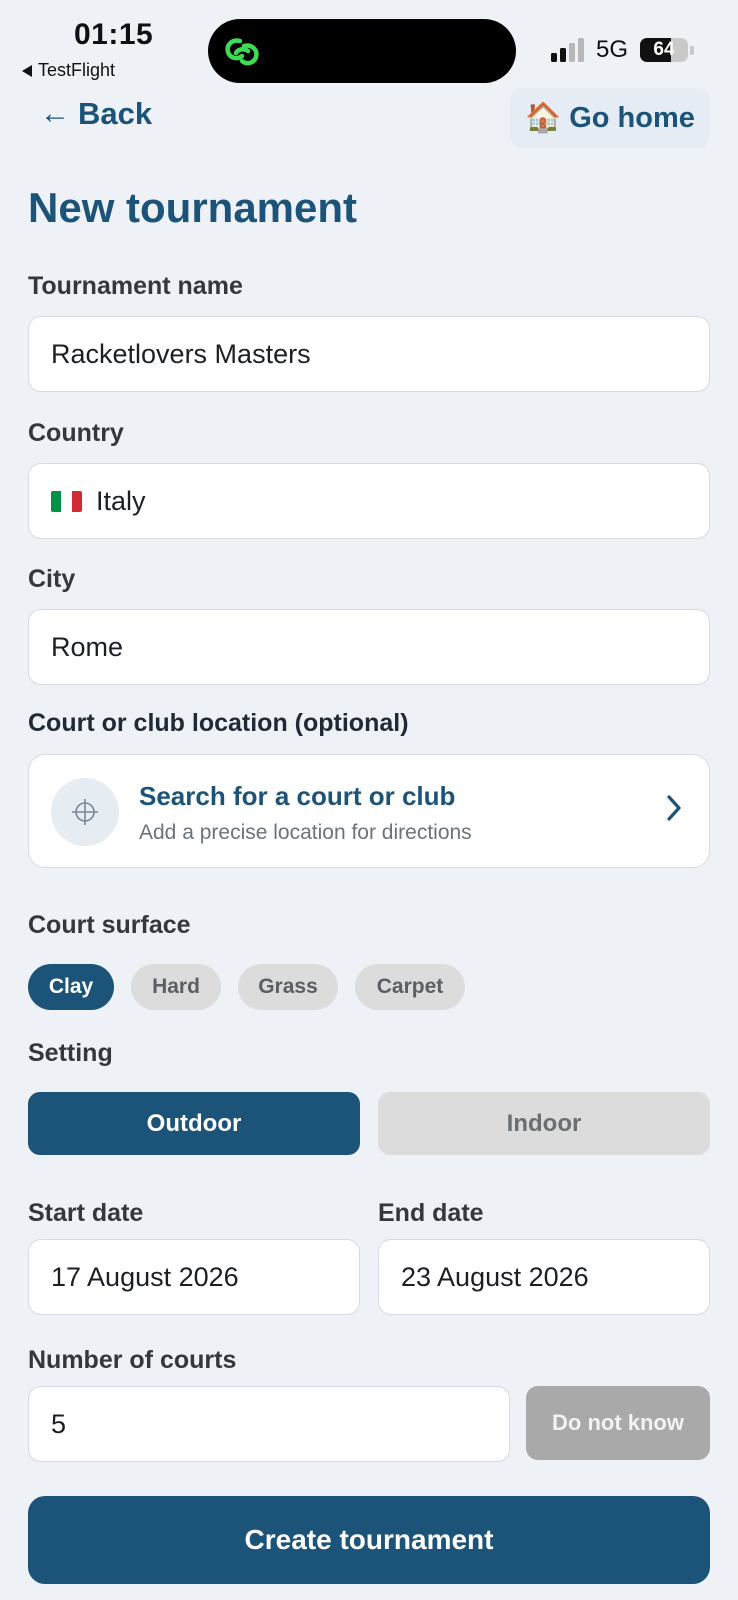 Image resolution: width=738 pixels, height=1600 pixels. I want to click on country-value: Italy, so click(121, 500).